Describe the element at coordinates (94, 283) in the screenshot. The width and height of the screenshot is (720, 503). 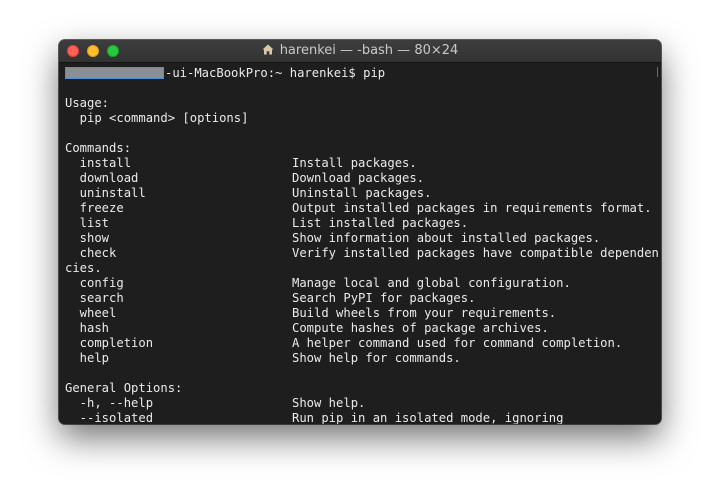
I see `command-name: config` at that location.